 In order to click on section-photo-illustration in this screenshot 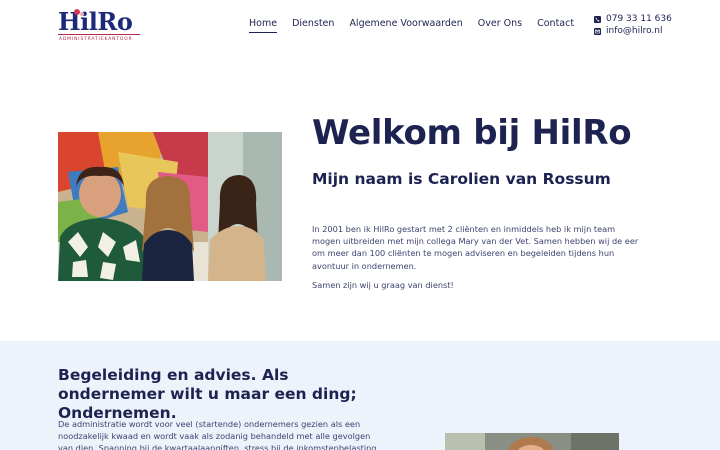, I will do `click(531, 441)`.